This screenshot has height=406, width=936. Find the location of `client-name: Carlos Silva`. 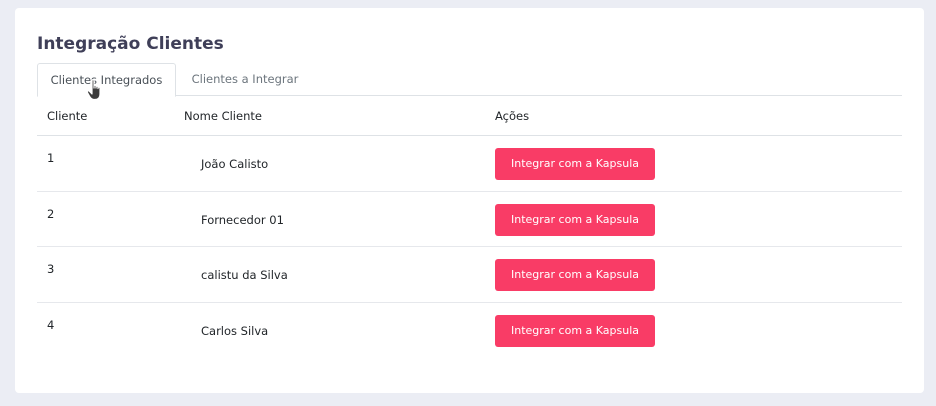

client-name: Carlos Silva is located at coordinates (235, 330).